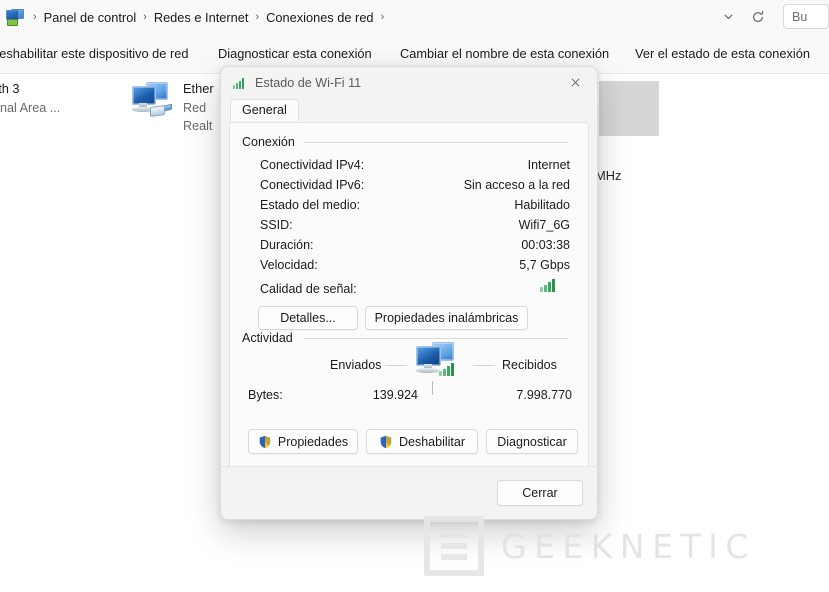 The height and width of the screenshot is (592, 829). What do you see at coordinates (287, 245) in the screenshot?
I see `row-label-duration: Duración:` at bounding box center [287, 245].